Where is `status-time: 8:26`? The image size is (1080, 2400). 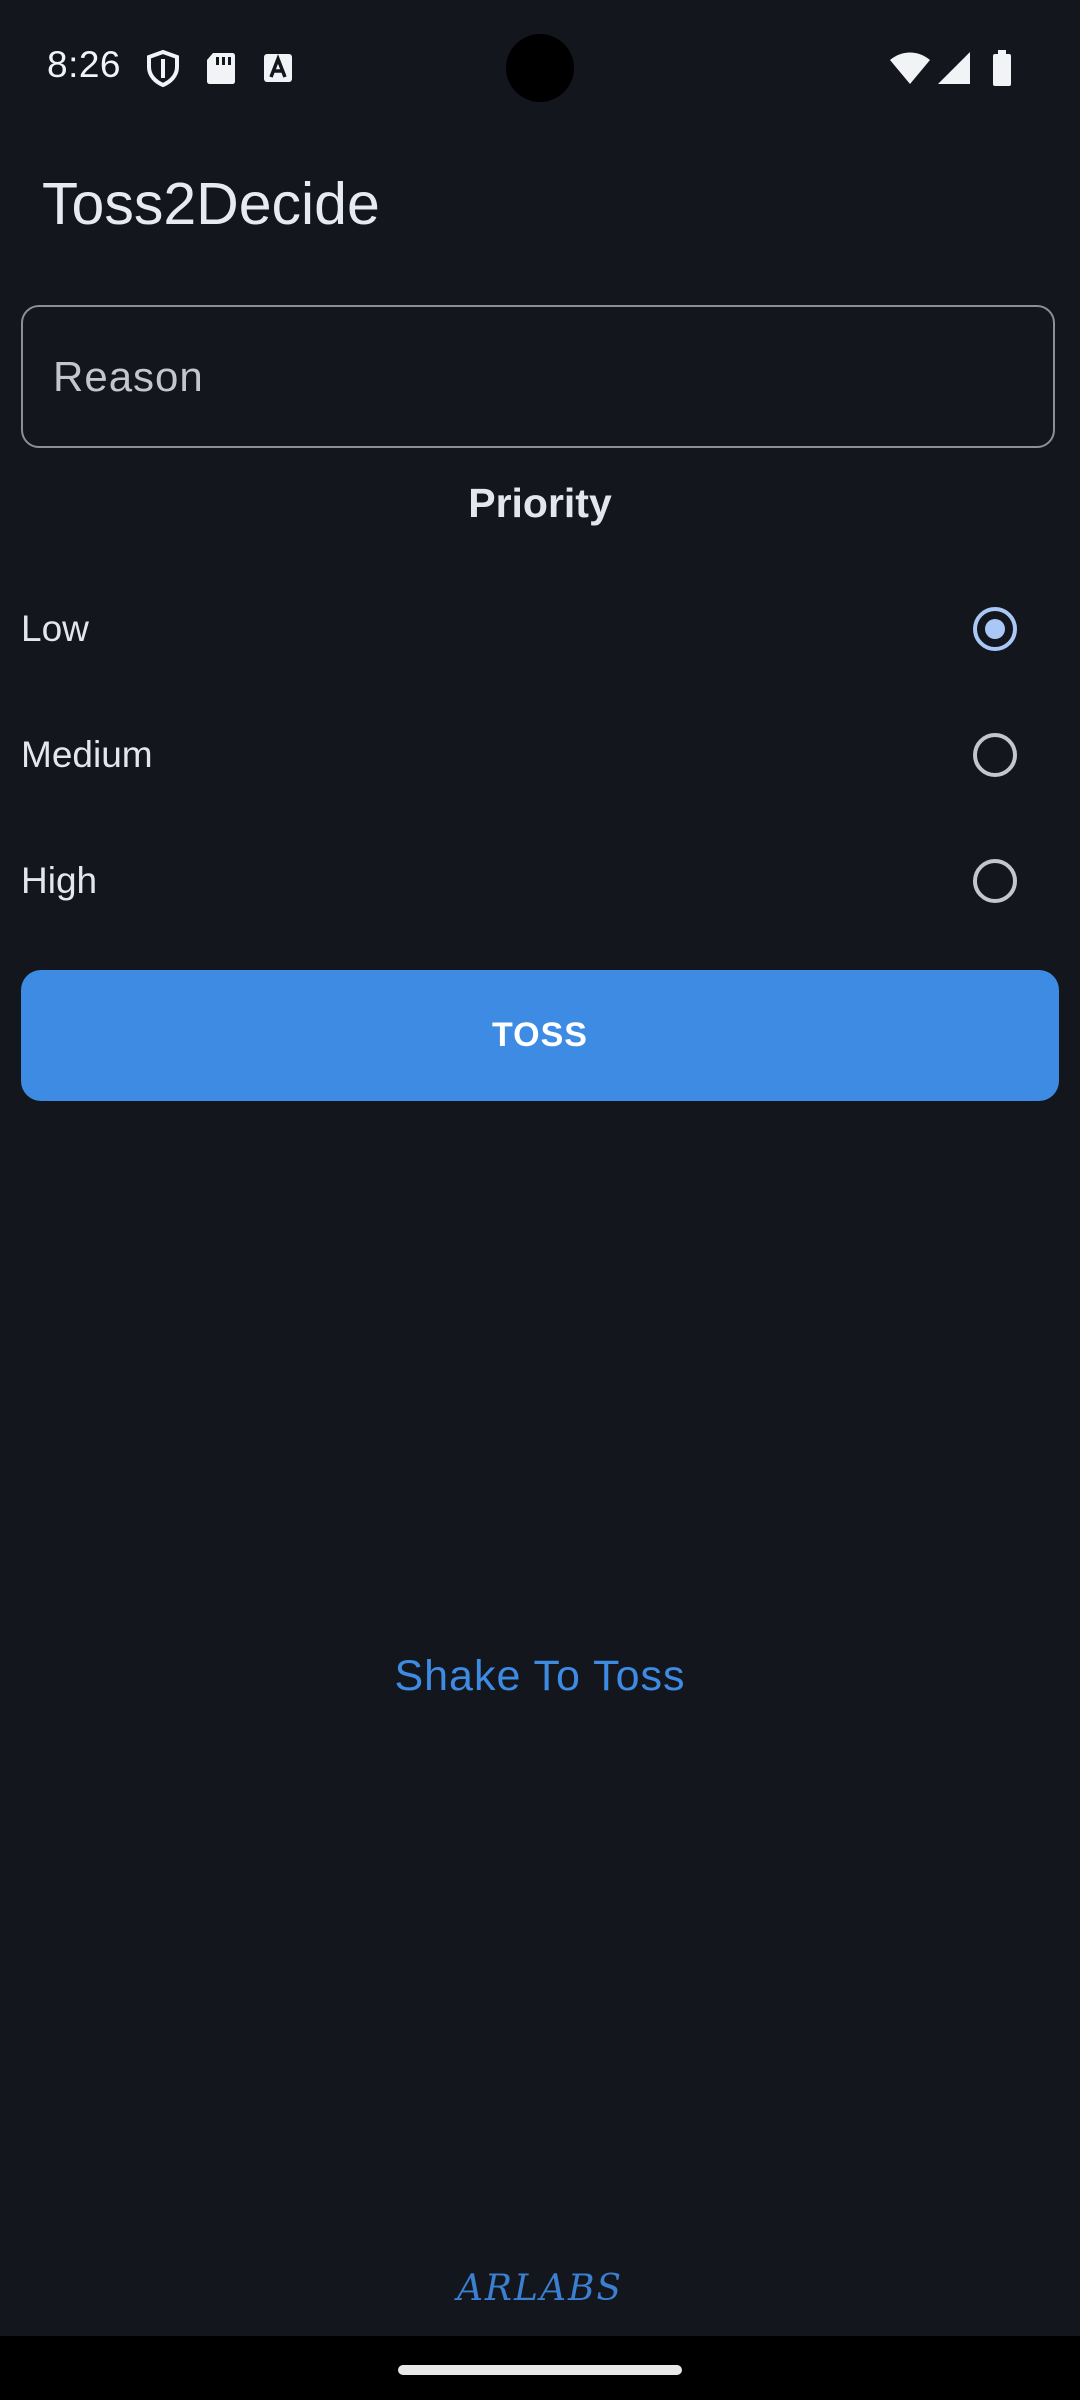
status-time: 8:26 is located at coordinates (84, 64).